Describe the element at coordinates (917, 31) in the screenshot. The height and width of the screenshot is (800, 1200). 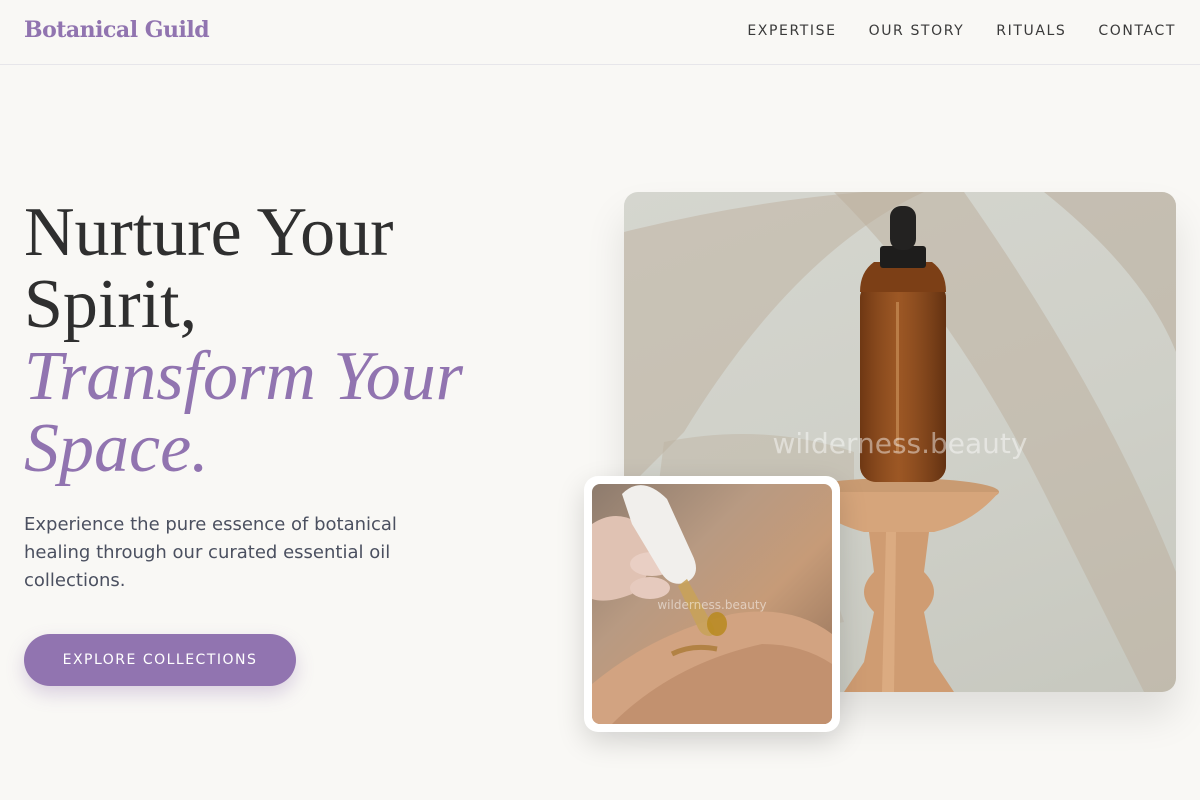
I see `nav-link-our-story: OUR STORY` at that location.